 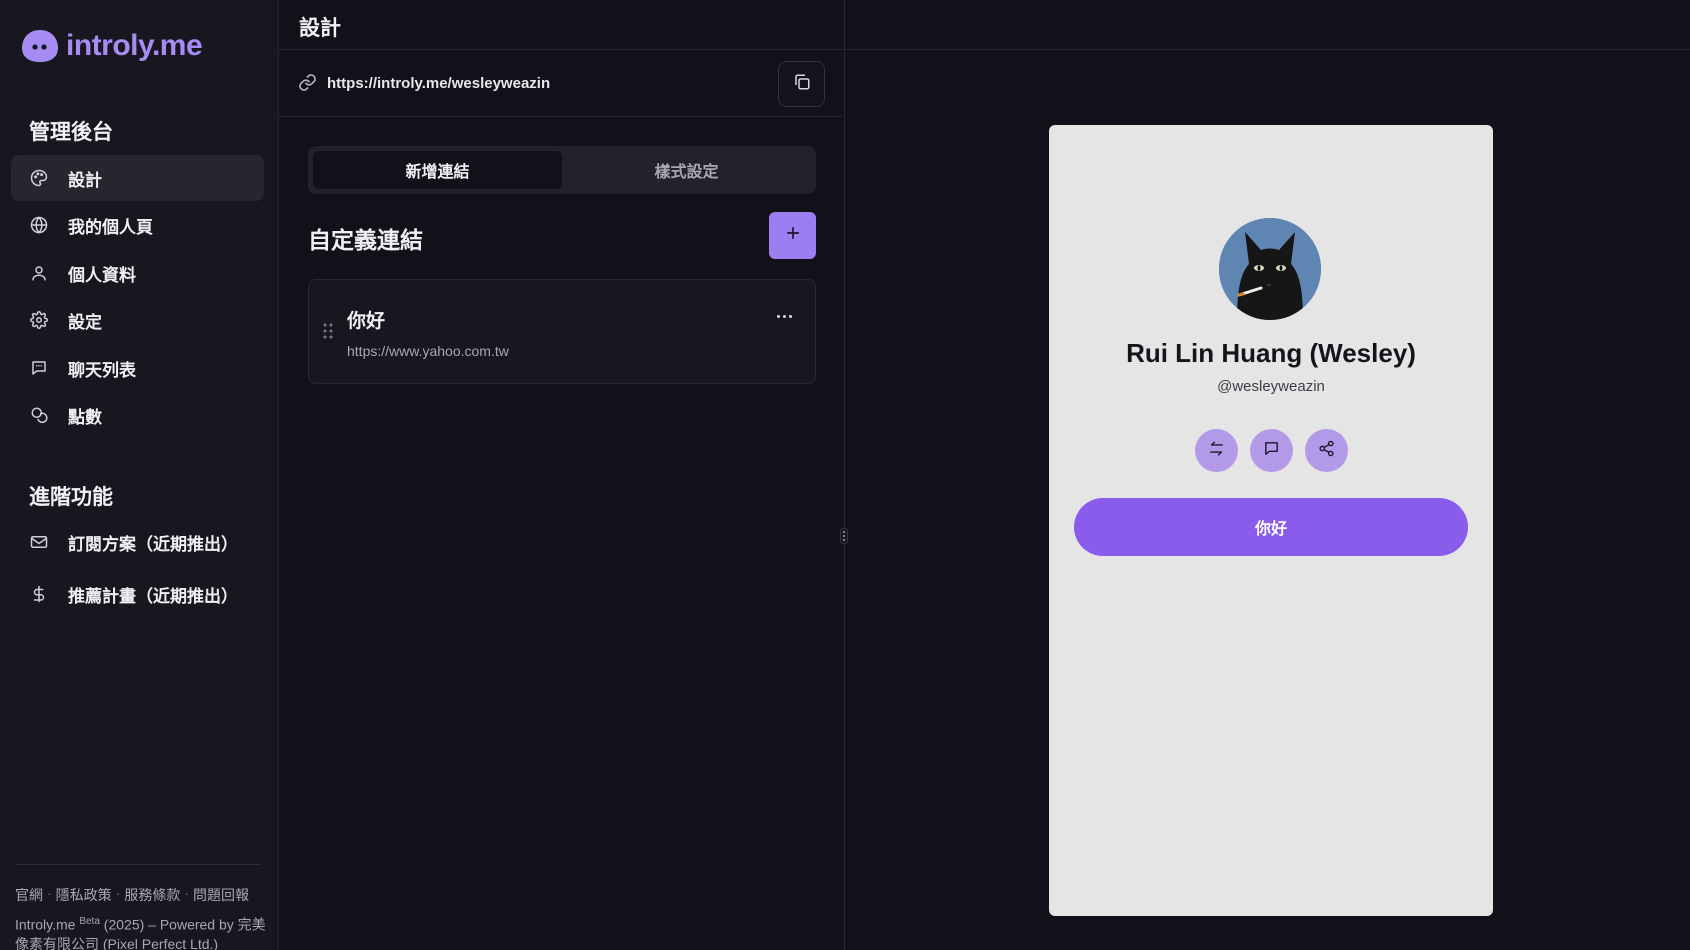 What do you see at coordinates (778, 316) in the screenshot?
I see `ellipsis-icon` at bounding box center [778, 316].